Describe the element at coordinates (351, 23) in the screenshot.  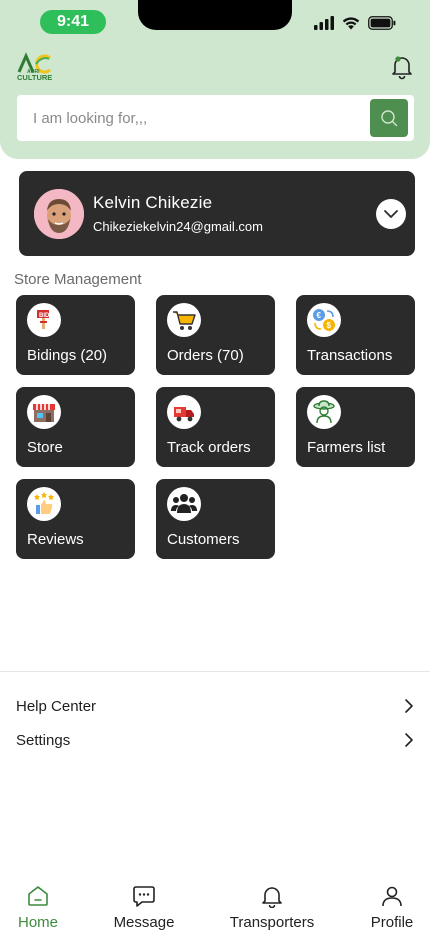
I see `wifi-icon` at that location.